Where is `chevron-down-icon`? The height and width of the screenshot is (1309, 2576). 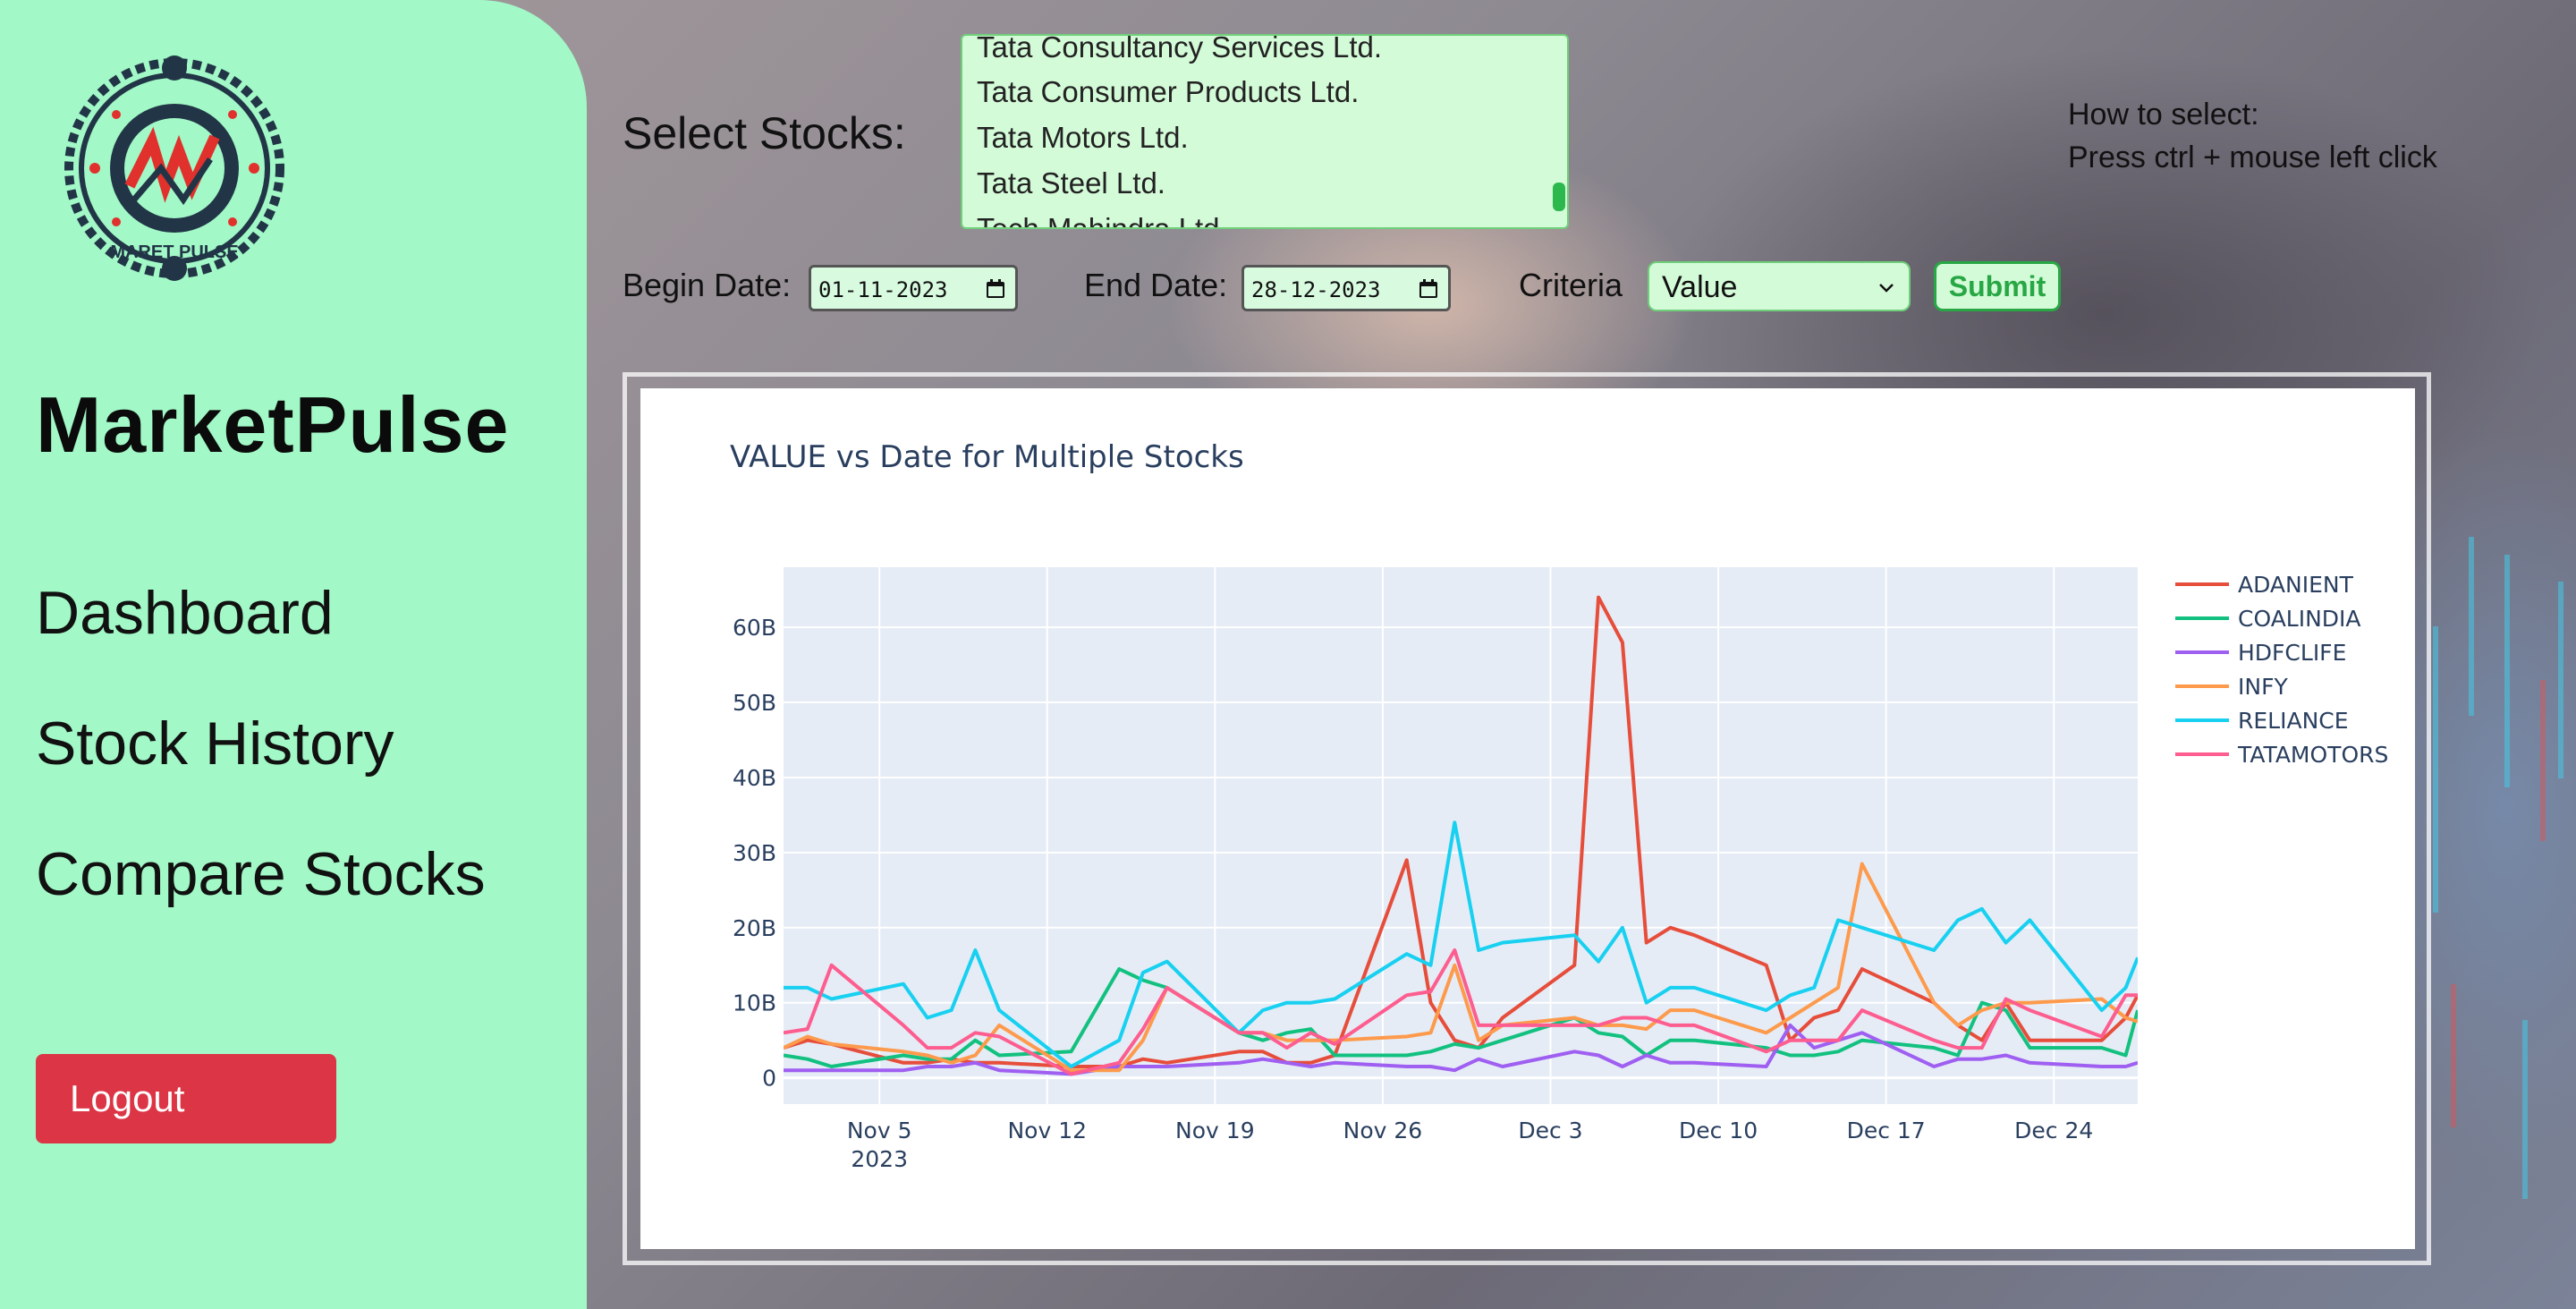
chevron-down-icon is located at coordinates (1886, 288).